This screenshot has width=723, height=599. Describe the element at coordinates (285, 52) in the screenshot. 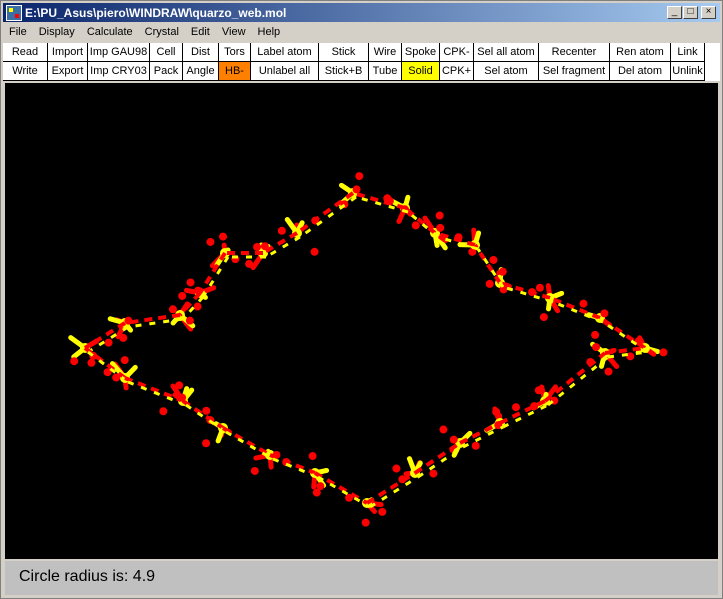

I see `label-atom-button: Label atom` at that location.